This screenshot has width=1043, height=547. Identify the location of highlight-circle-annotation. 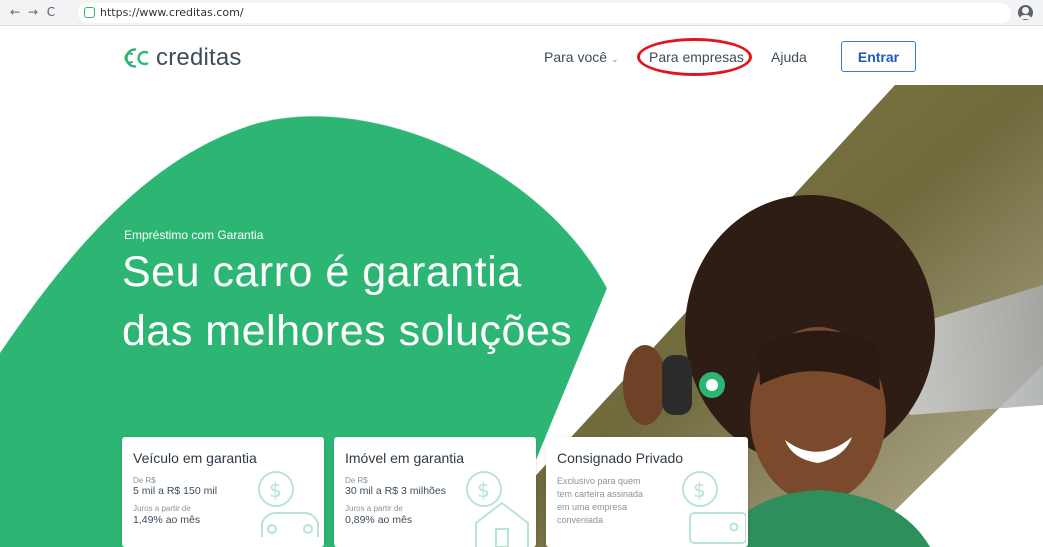
(694, 57).